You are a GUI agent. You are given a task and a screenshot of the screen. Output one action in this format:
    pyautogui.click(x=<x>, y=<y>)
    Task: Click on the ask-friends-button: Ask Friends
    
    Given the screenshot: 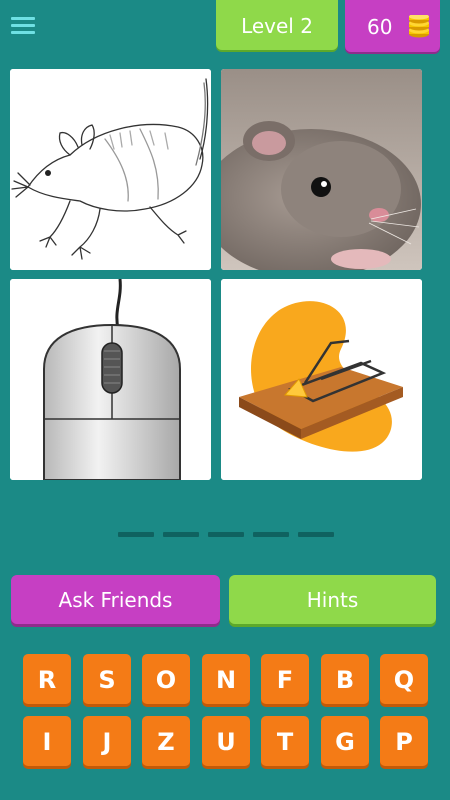 What is the action you would take?
    pyautogui.click(x=115, y=599)
    